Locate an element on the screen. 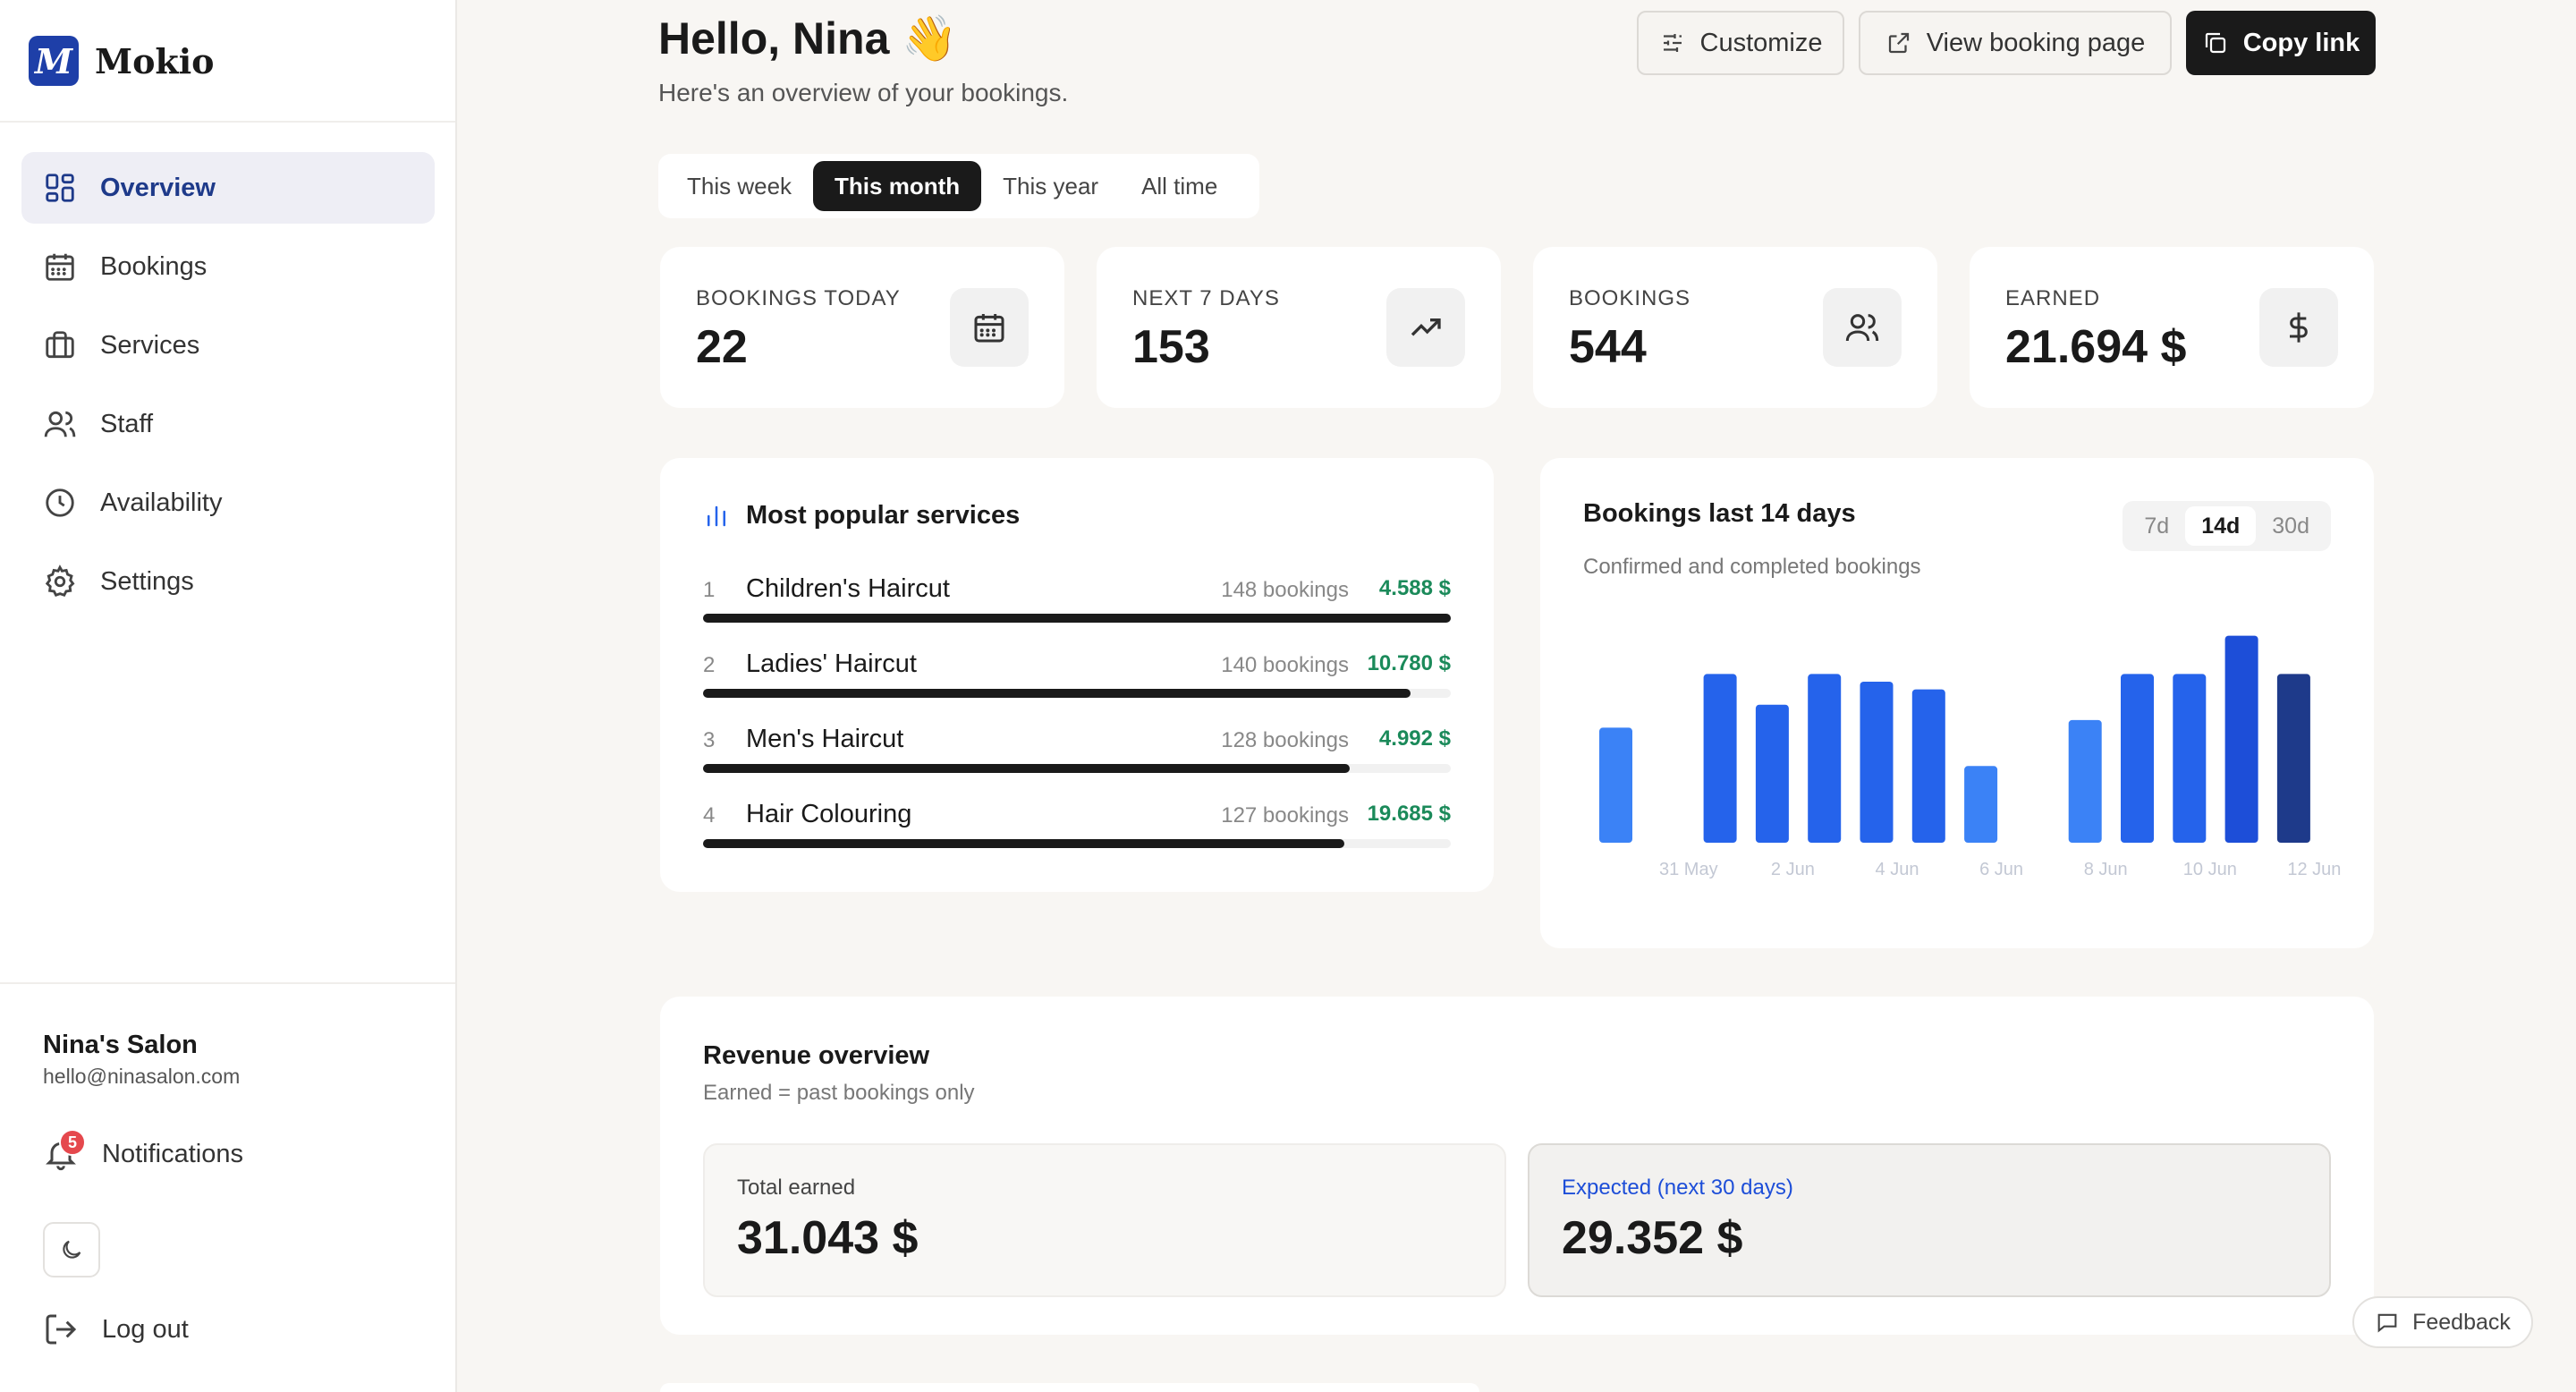 This screenshot has width=2576, height=1392. clock-icon is located at coordinates (60, 502).